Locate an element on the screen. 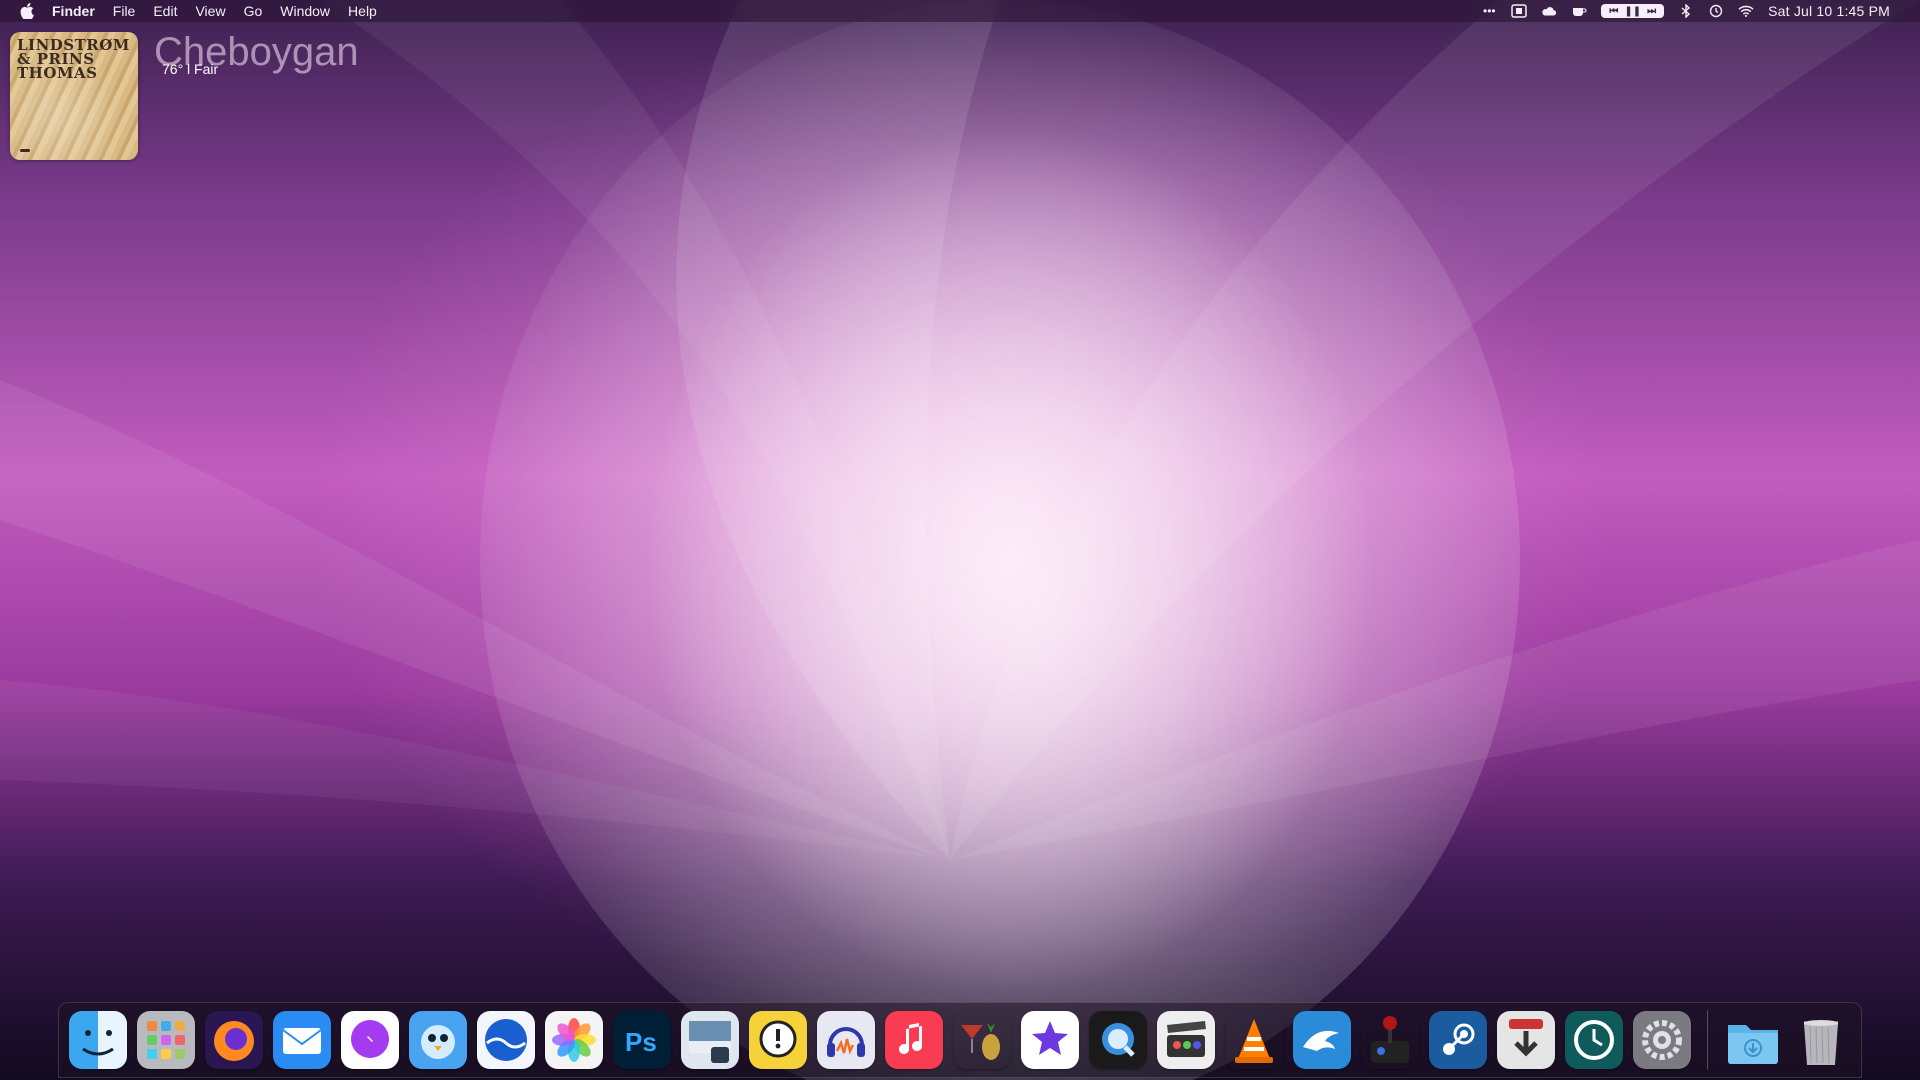 The height and width of the screenshot is (1080, 1920). menu-window: Window is located at coordinates (305, 11).